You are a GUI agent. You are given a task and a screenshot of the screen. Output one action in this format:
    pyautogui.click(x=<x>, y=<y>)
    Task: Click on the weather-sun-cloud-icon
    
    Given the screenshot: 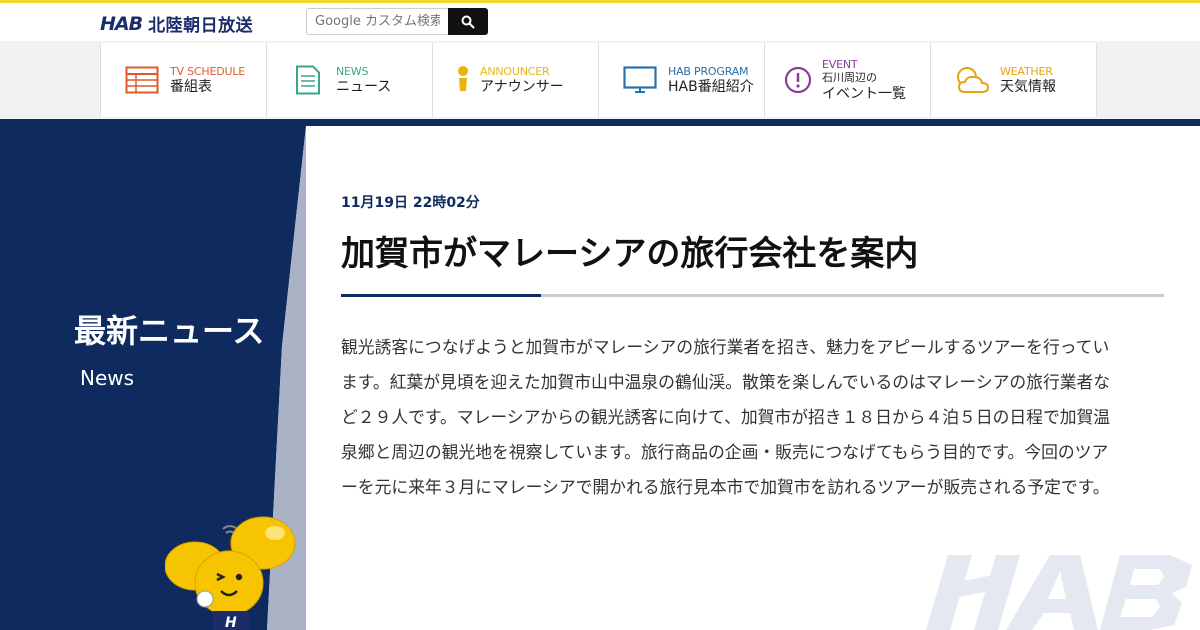 What is the action you would take?
    pyautogui.click(x=972, y=80)
    